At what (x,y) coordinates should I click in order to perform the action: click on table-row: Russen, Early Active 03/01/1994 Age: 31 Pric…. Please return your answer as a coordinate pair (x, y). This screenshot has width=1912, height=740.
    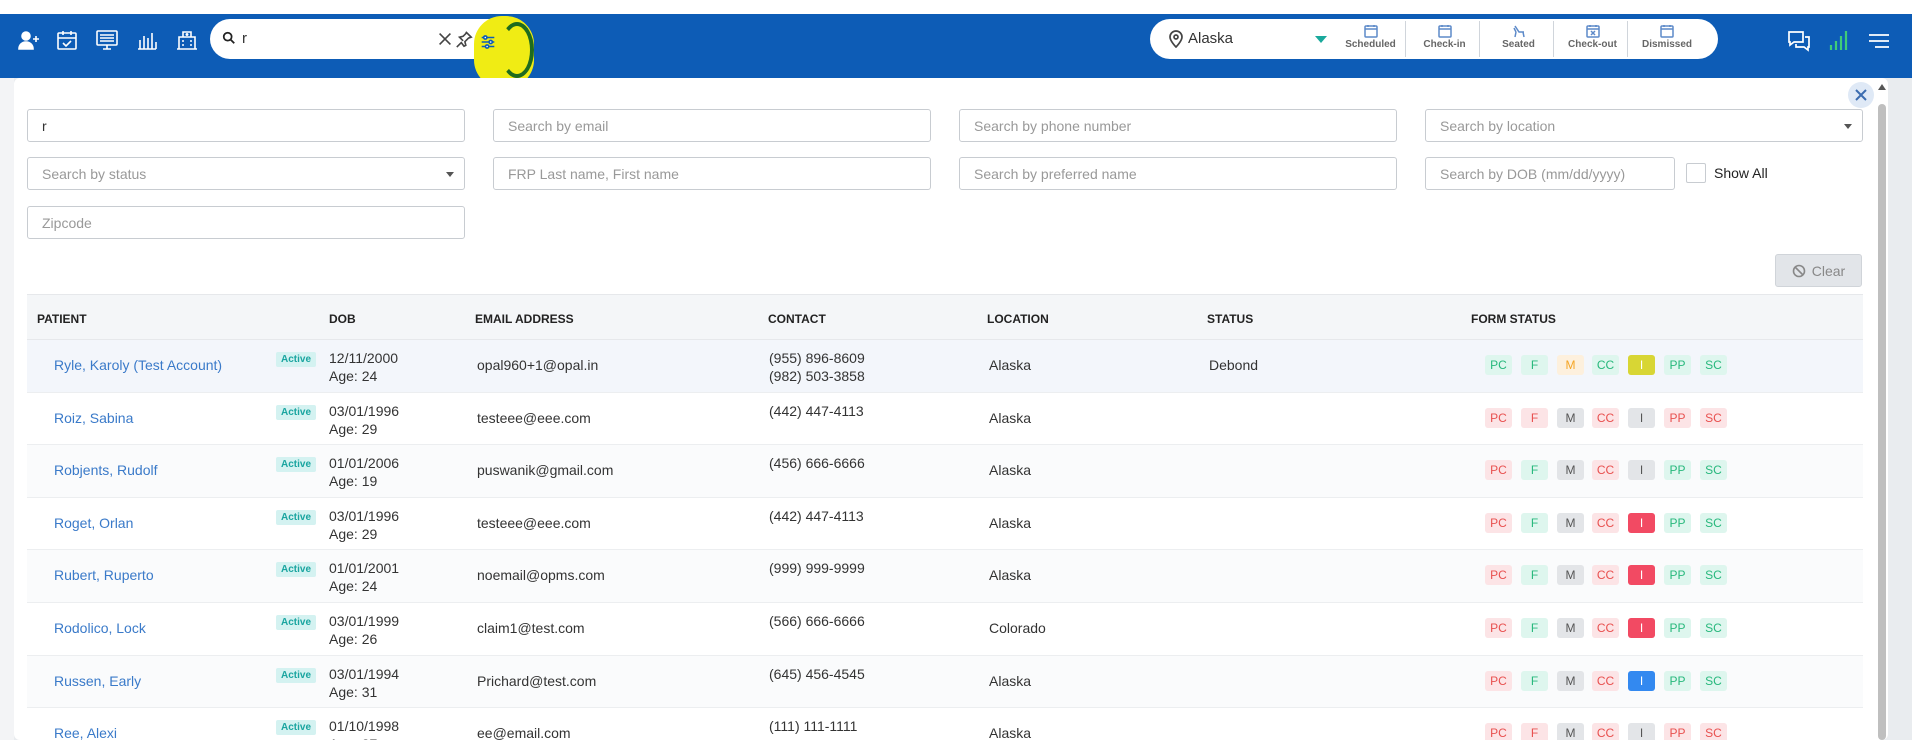
    Looking at the image, I should click on (945, 682).